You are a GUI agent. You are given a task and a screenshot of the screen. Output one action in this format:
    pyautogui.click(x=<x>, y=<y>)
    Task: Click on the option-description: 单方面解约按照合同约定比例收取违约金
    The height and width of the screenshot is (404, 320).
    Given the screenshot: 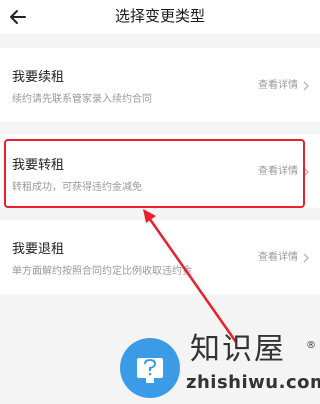 What is the action you would take?
    pyautogui.click(x=102, y=271)
    